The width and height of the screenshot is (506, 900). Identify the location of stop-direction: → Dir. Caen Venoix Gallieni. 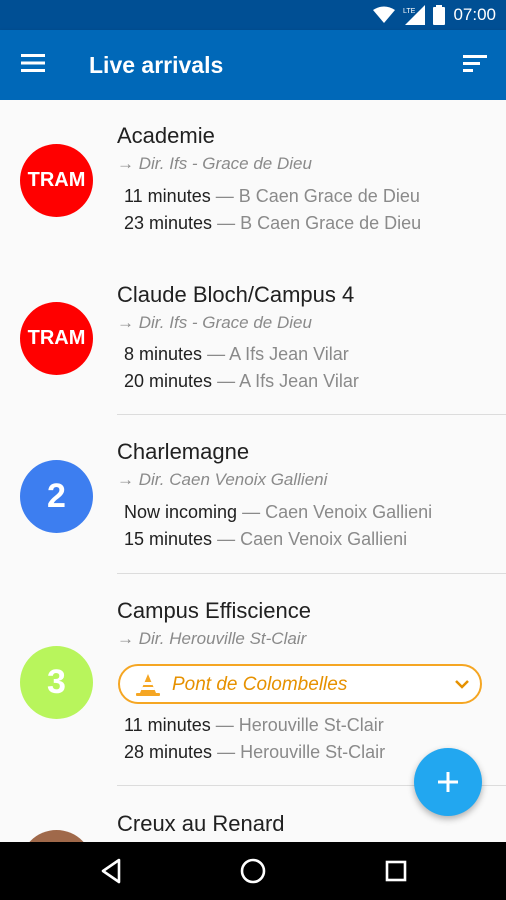
(222, 479).